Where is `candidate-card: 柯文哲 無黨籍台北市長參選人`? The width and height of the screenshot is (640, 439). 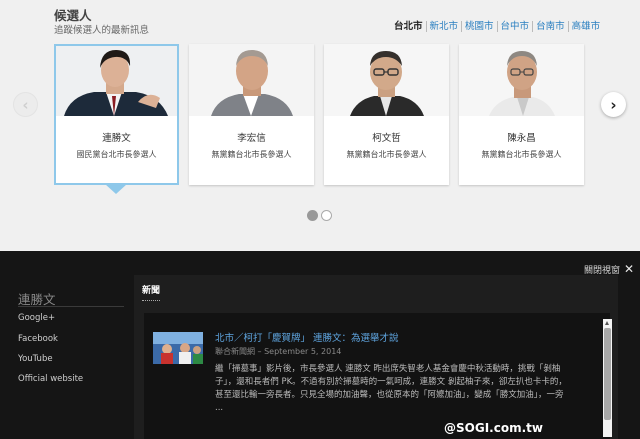 candidate-card: 柯文哲 無黨籍台北市長參選人 is located at coordinates (386, 114).